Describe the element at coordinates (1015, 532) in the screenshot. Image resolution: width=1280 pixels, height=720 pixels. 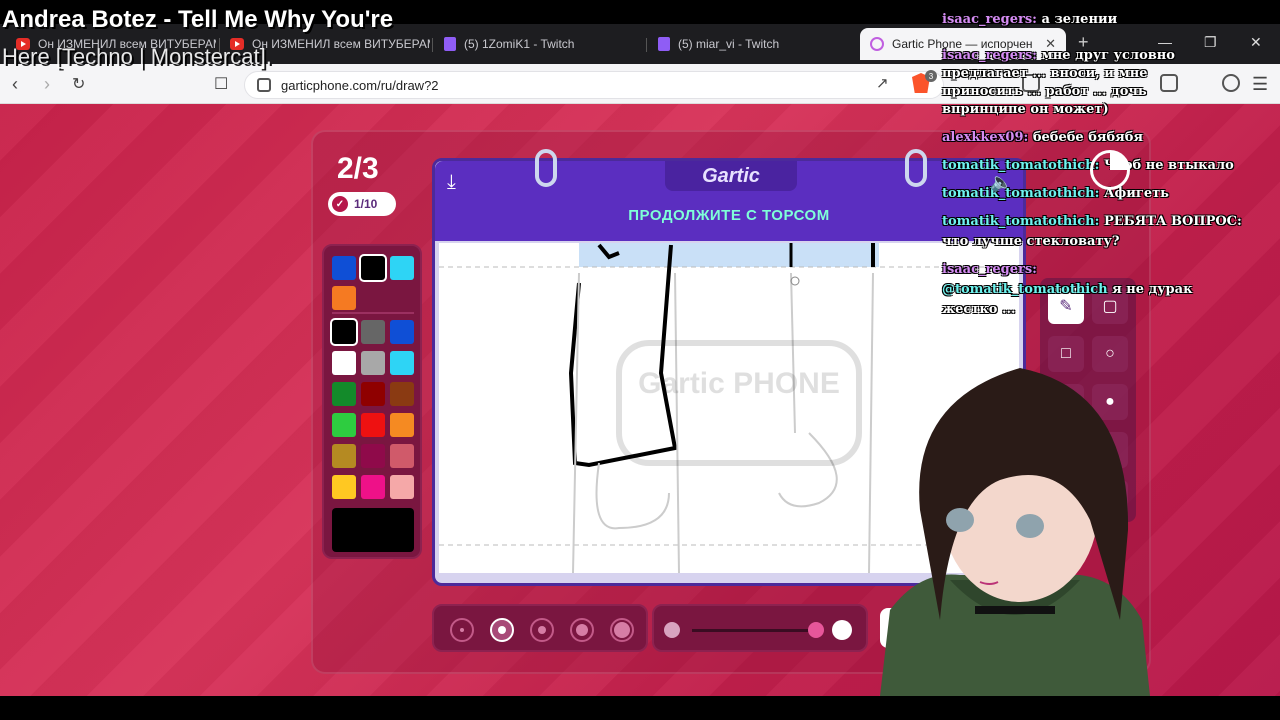
I see `vtuber-avatar` at that location.